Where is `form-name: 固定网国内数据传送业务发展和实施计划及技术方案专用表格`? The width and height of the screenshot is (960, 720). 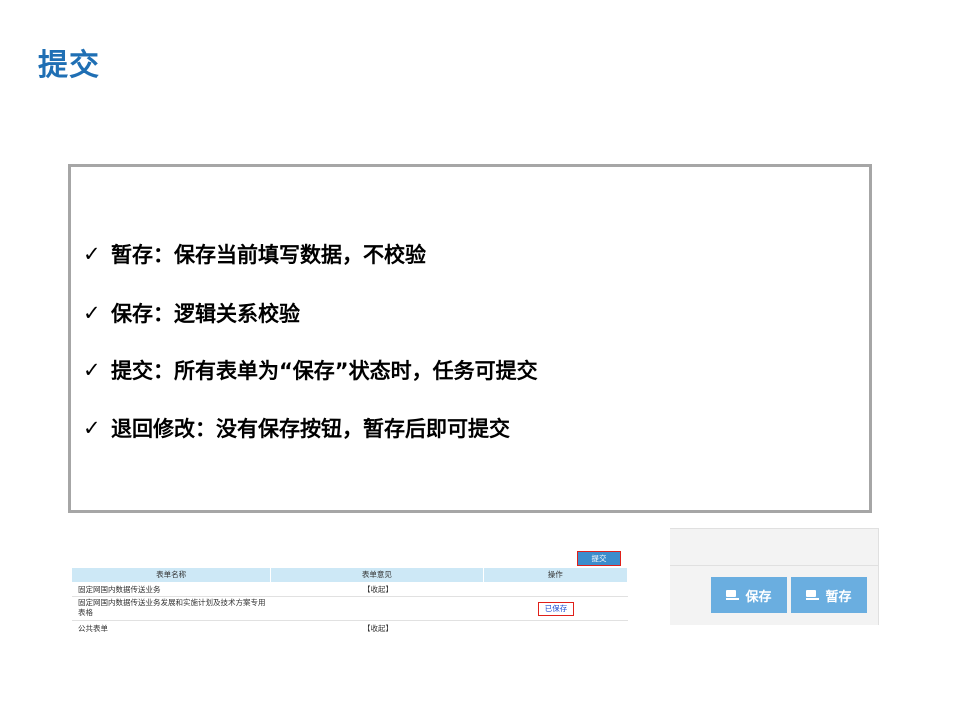
form-name: 固定网国内数据传送业务发展和实施计划及技术方案专用表格 is located at coordinates (172, 607).